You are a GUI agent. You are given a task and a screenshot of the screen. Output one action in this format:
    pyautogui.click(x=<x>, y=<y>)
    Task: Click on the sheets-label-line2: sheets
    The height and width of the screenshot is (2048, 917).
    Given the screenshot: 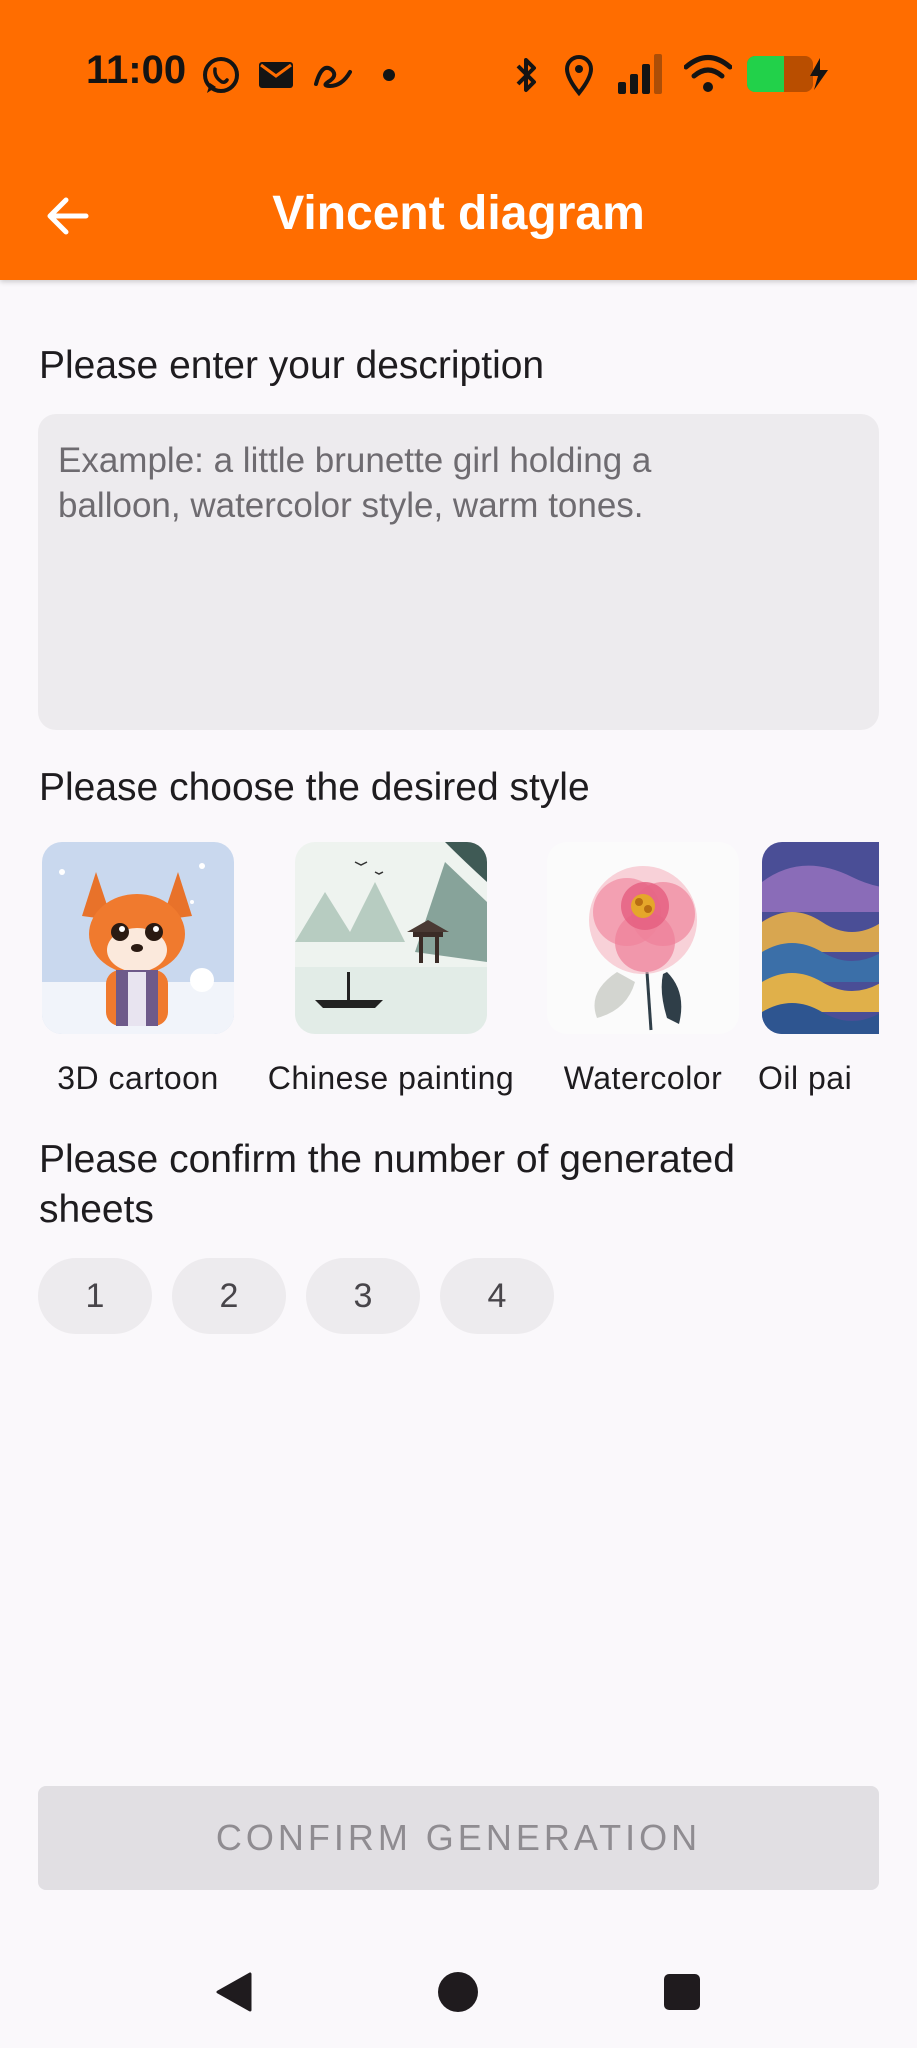 What is the action you would take?
    pyautogui.click(x=96, y=1209)
    